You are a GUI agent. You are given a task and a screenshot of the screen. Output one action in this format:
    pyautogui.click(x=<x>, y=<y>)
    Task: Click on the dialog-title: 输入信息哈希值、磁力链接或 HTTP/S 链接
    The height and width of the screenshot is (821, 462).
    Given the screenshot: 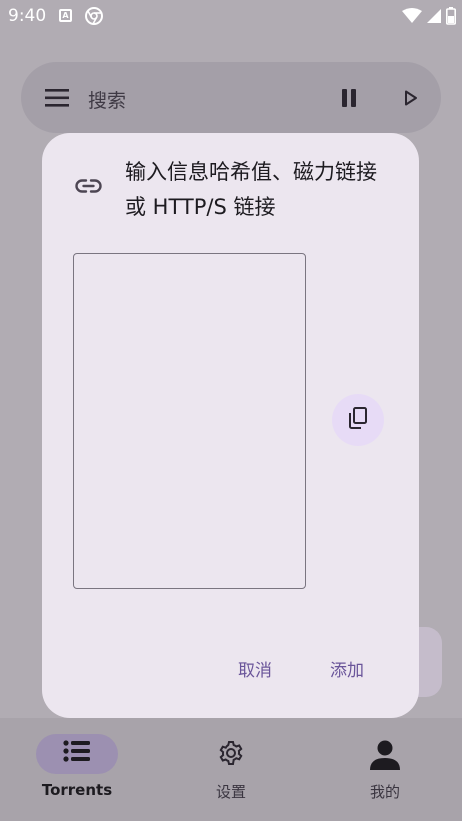 What is the action you would take?
    pyautogui.click(x=251, y=189)
    